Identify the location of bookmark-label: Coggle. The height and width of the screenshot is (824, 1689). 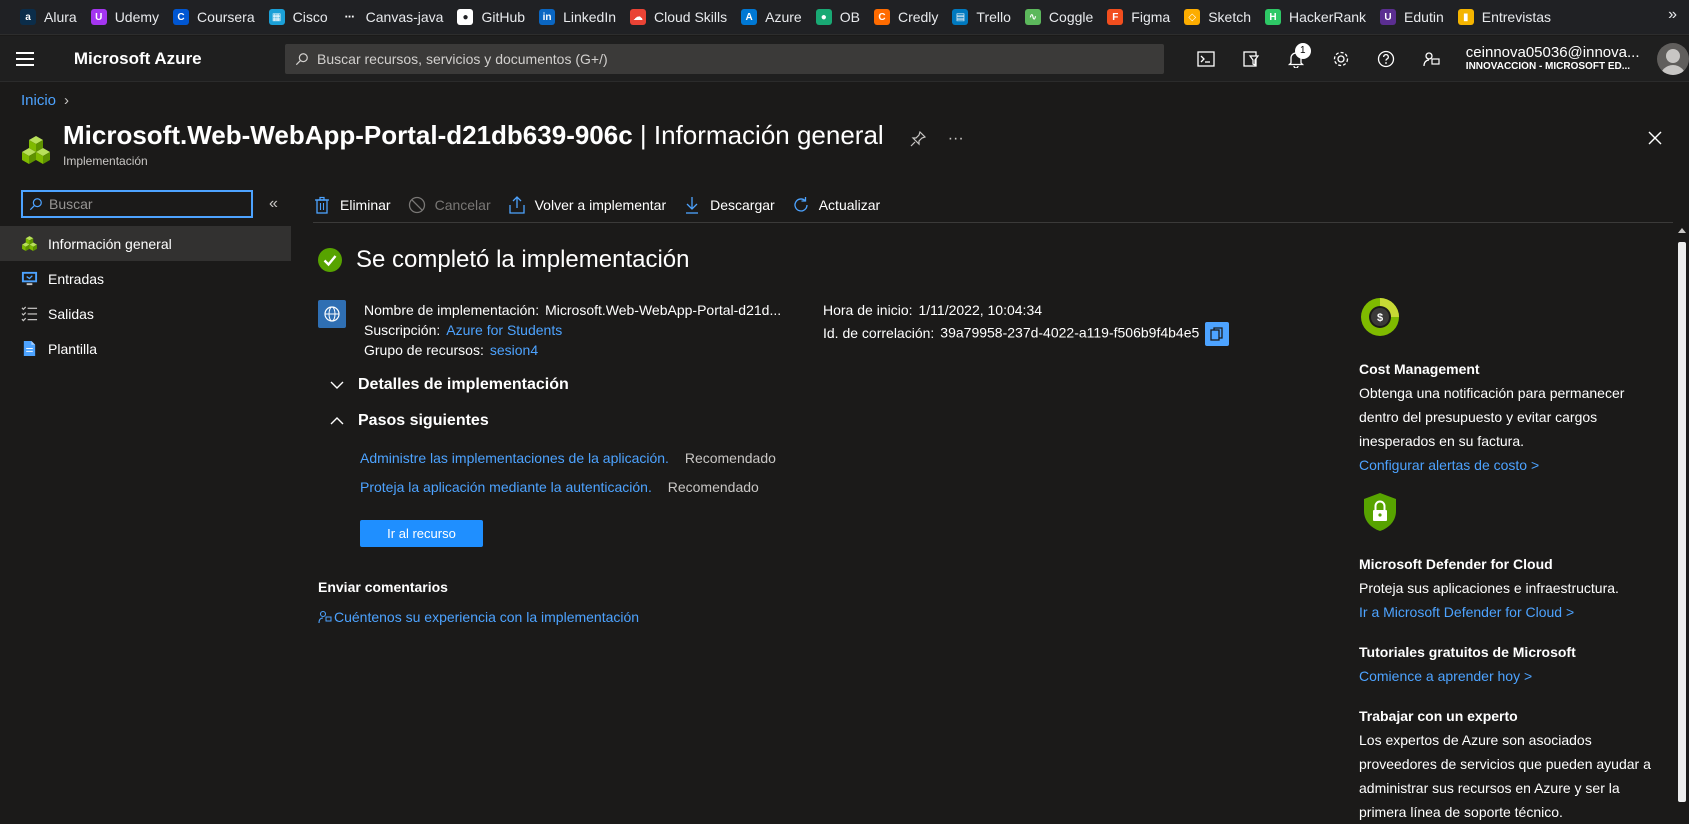
(1071, 17).